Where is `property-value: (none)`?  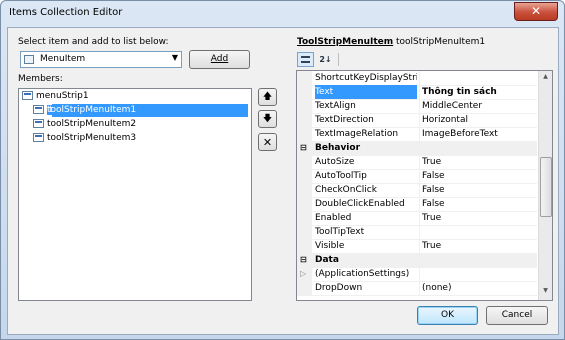
property-value: (none) is located at coordinates (479, 288).